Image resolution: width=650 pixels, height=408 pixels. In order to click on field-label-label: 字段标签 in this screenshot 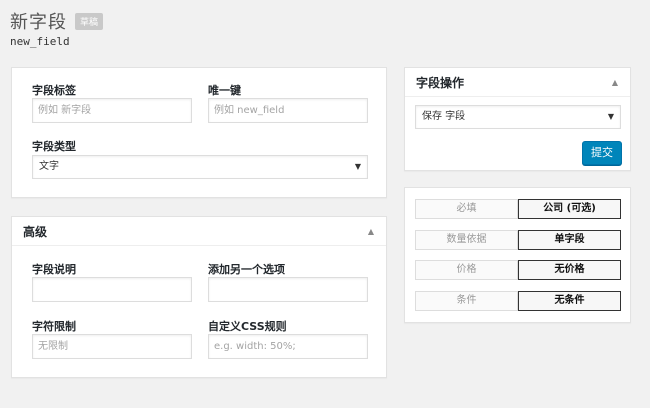, I will do `click(54, 90)`.